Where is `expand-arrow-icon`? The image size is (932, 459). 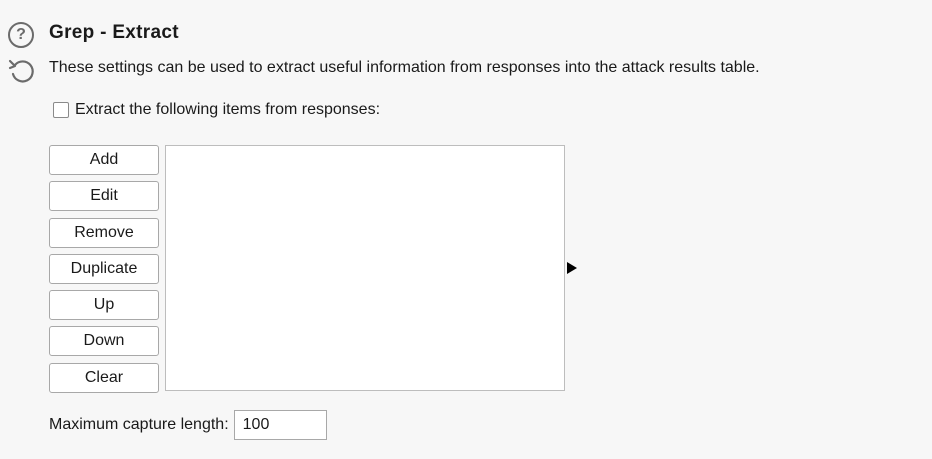 expand-arrow-icon is located at coordinates (572, 268).